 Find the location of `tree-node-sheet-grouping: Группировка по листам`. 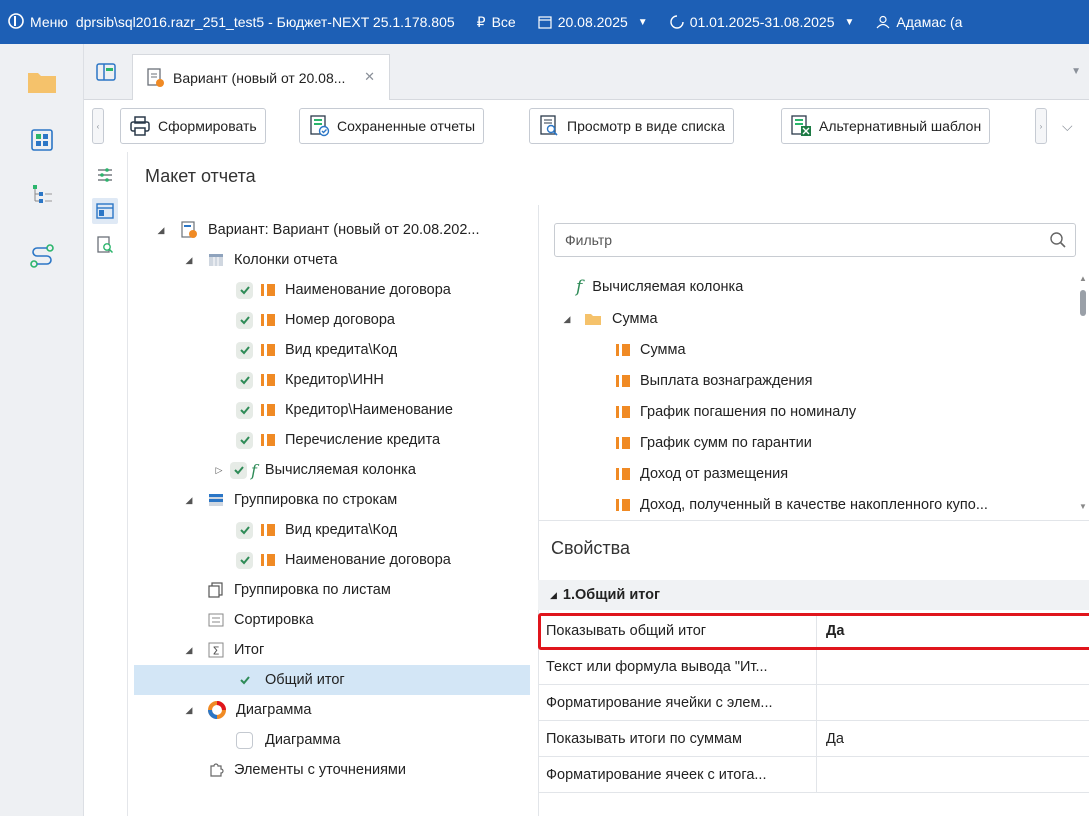

tree-node-sheet-grouping: Группировка по листам is located at coordinates (332, 590).